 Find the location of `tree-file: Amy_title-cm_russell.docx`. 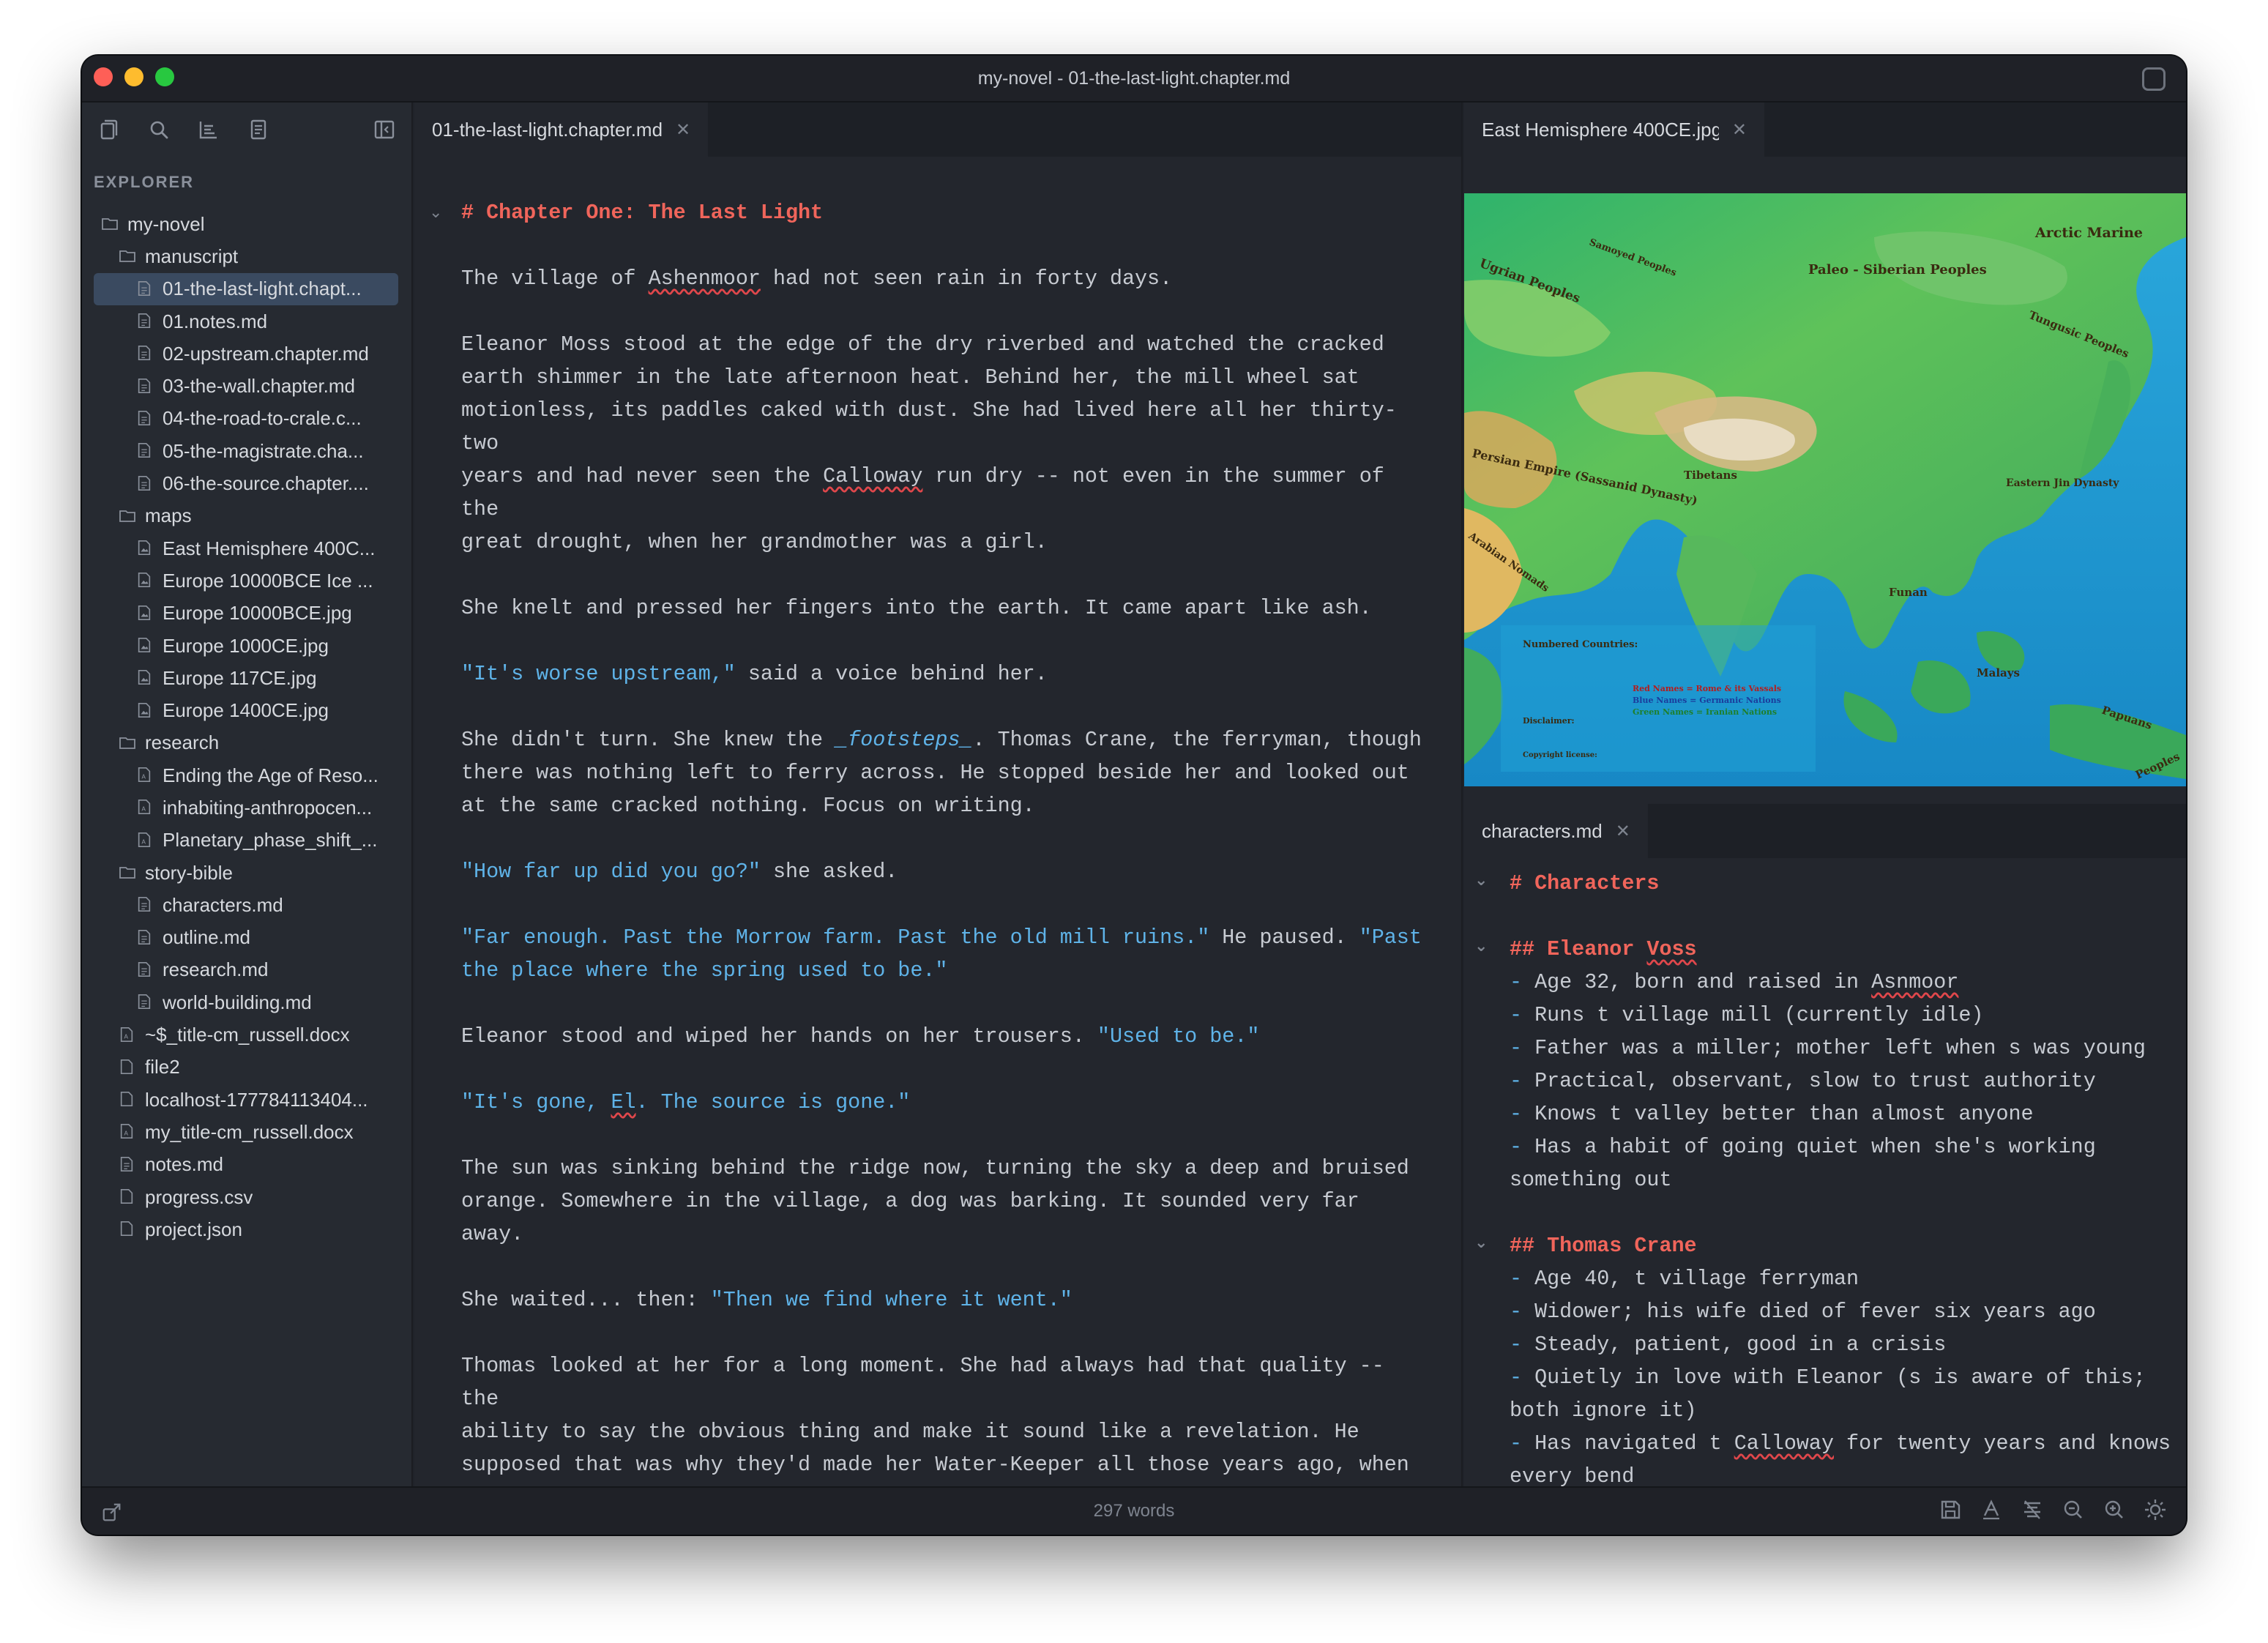

tree-file: Amy_title-cm_russell.docx is located at coordinates (246, 1132).